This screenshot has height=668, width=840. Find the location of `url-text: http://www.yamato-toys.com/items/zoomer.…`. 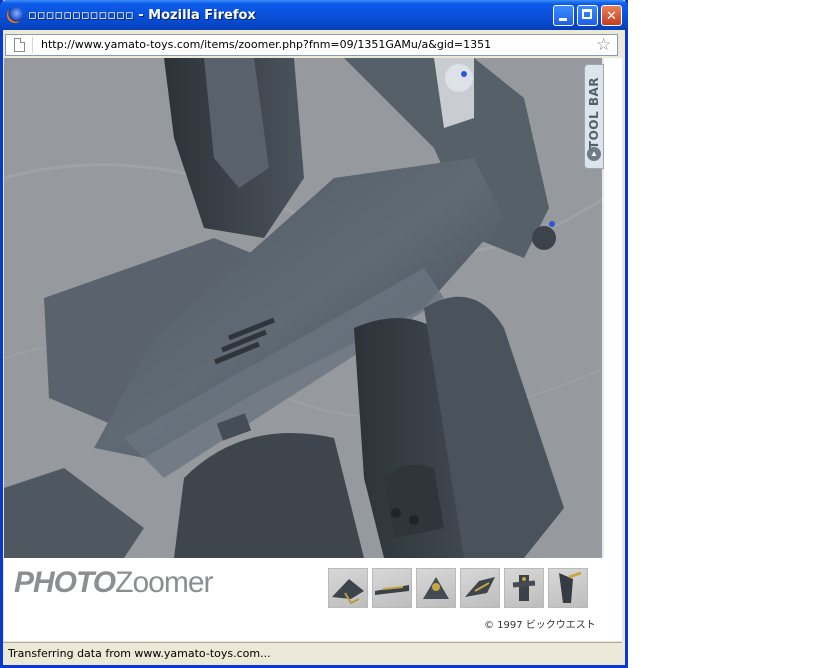

url-text: http://www.yamato-toys.com/items/zoomer.… is located at coordinates (266, 44).